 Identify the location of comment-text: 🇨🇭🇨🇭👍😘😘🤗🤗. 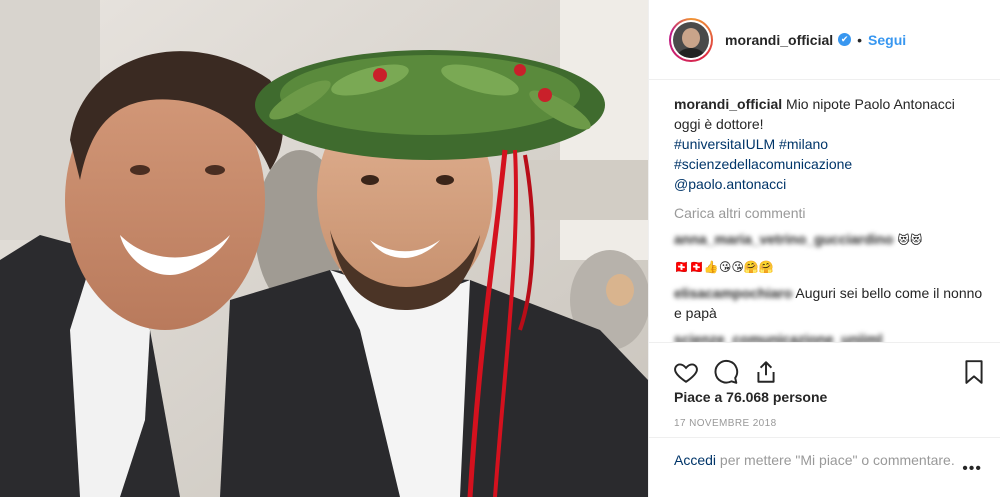
(724, 267).